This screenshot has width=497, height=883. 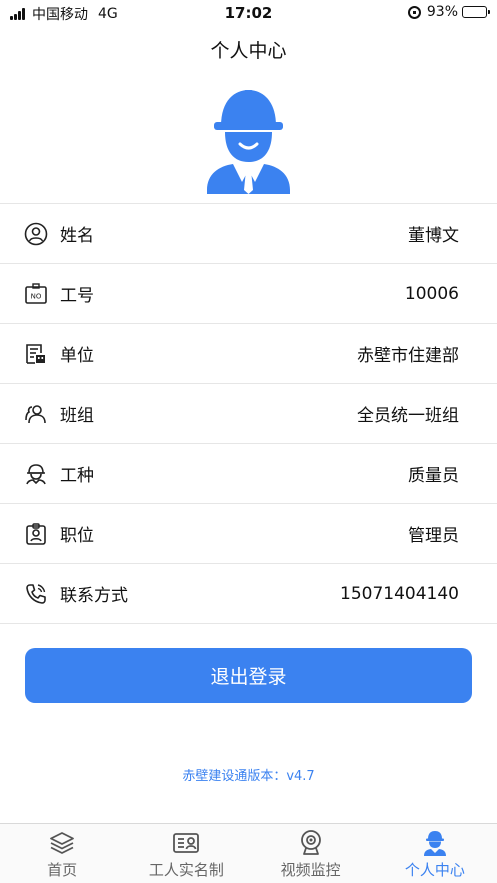 I want to click on contact-value: 15071404140, so click(x=399, y=593).